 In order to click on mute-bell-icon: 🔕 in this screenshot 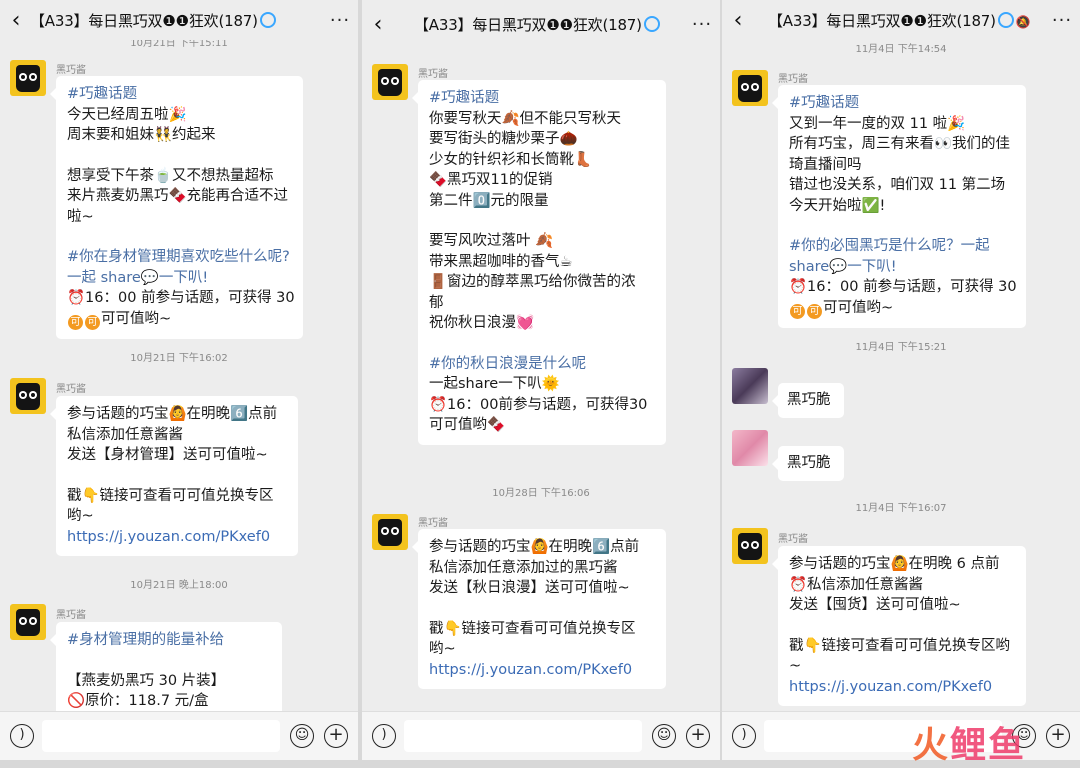, I will do `click(1023, 21)`.